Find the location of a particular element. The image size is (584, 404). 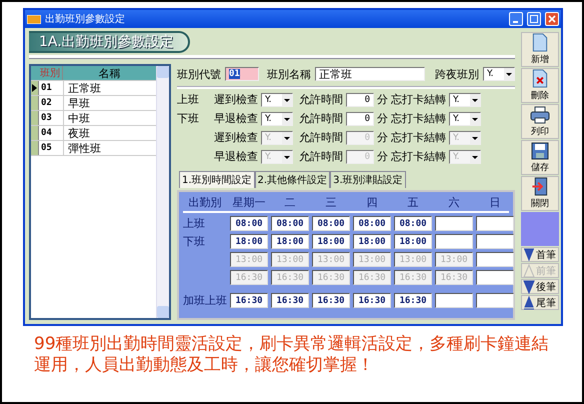

toolbar-button: 新增 is located at coordinates (540, 49).